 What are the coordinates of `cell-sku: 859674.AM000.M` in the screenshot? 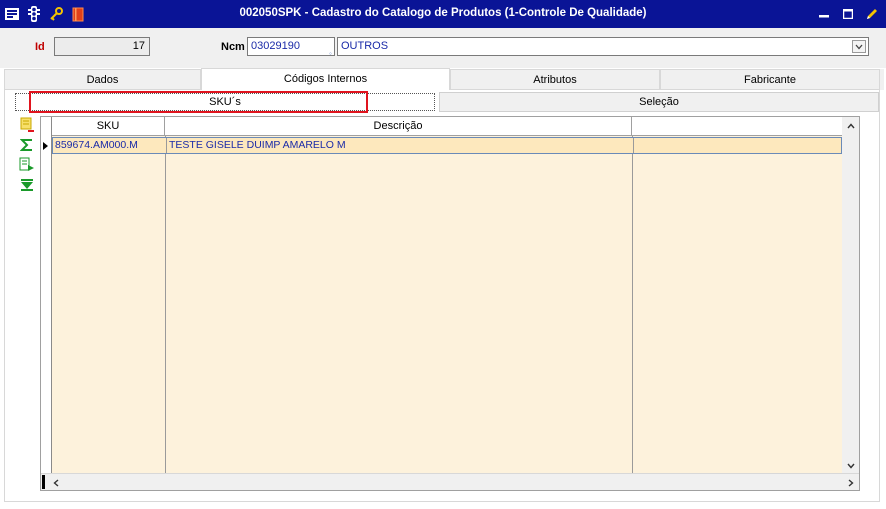 It's located at (109, 145).